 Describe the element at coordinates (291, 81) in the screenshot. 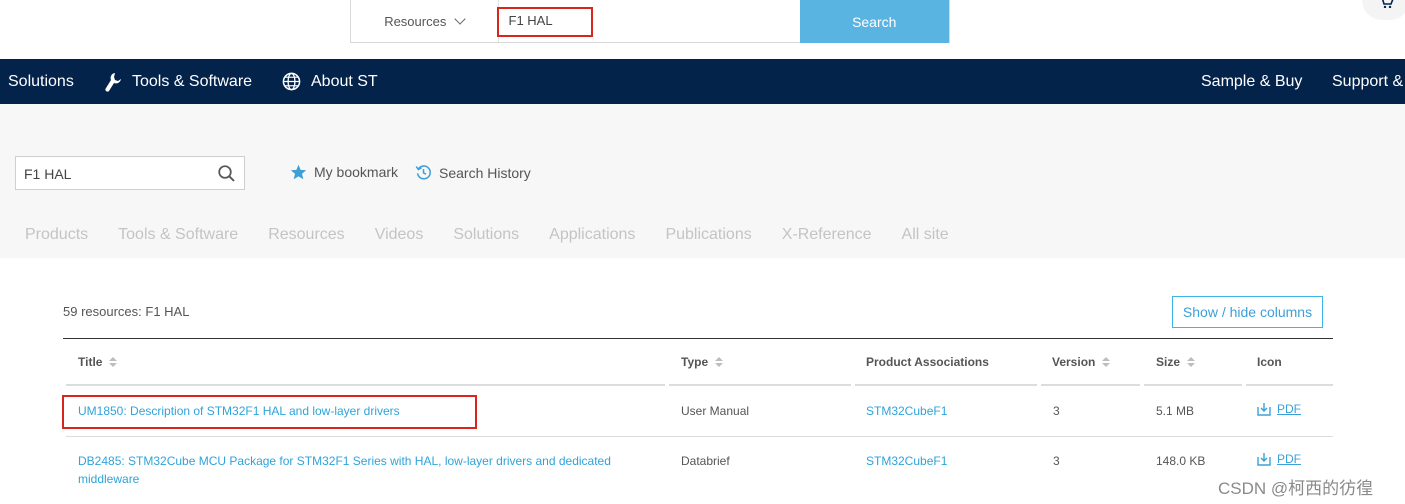

I see `globe-icon` at that location.